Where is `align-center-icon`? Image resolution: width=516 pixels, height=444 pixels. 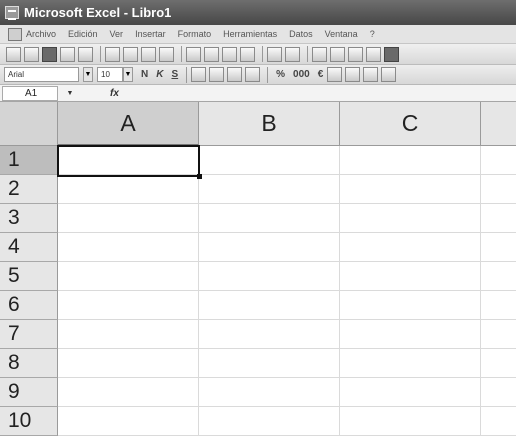
align-center-icon is located at coordinates (217, 74).